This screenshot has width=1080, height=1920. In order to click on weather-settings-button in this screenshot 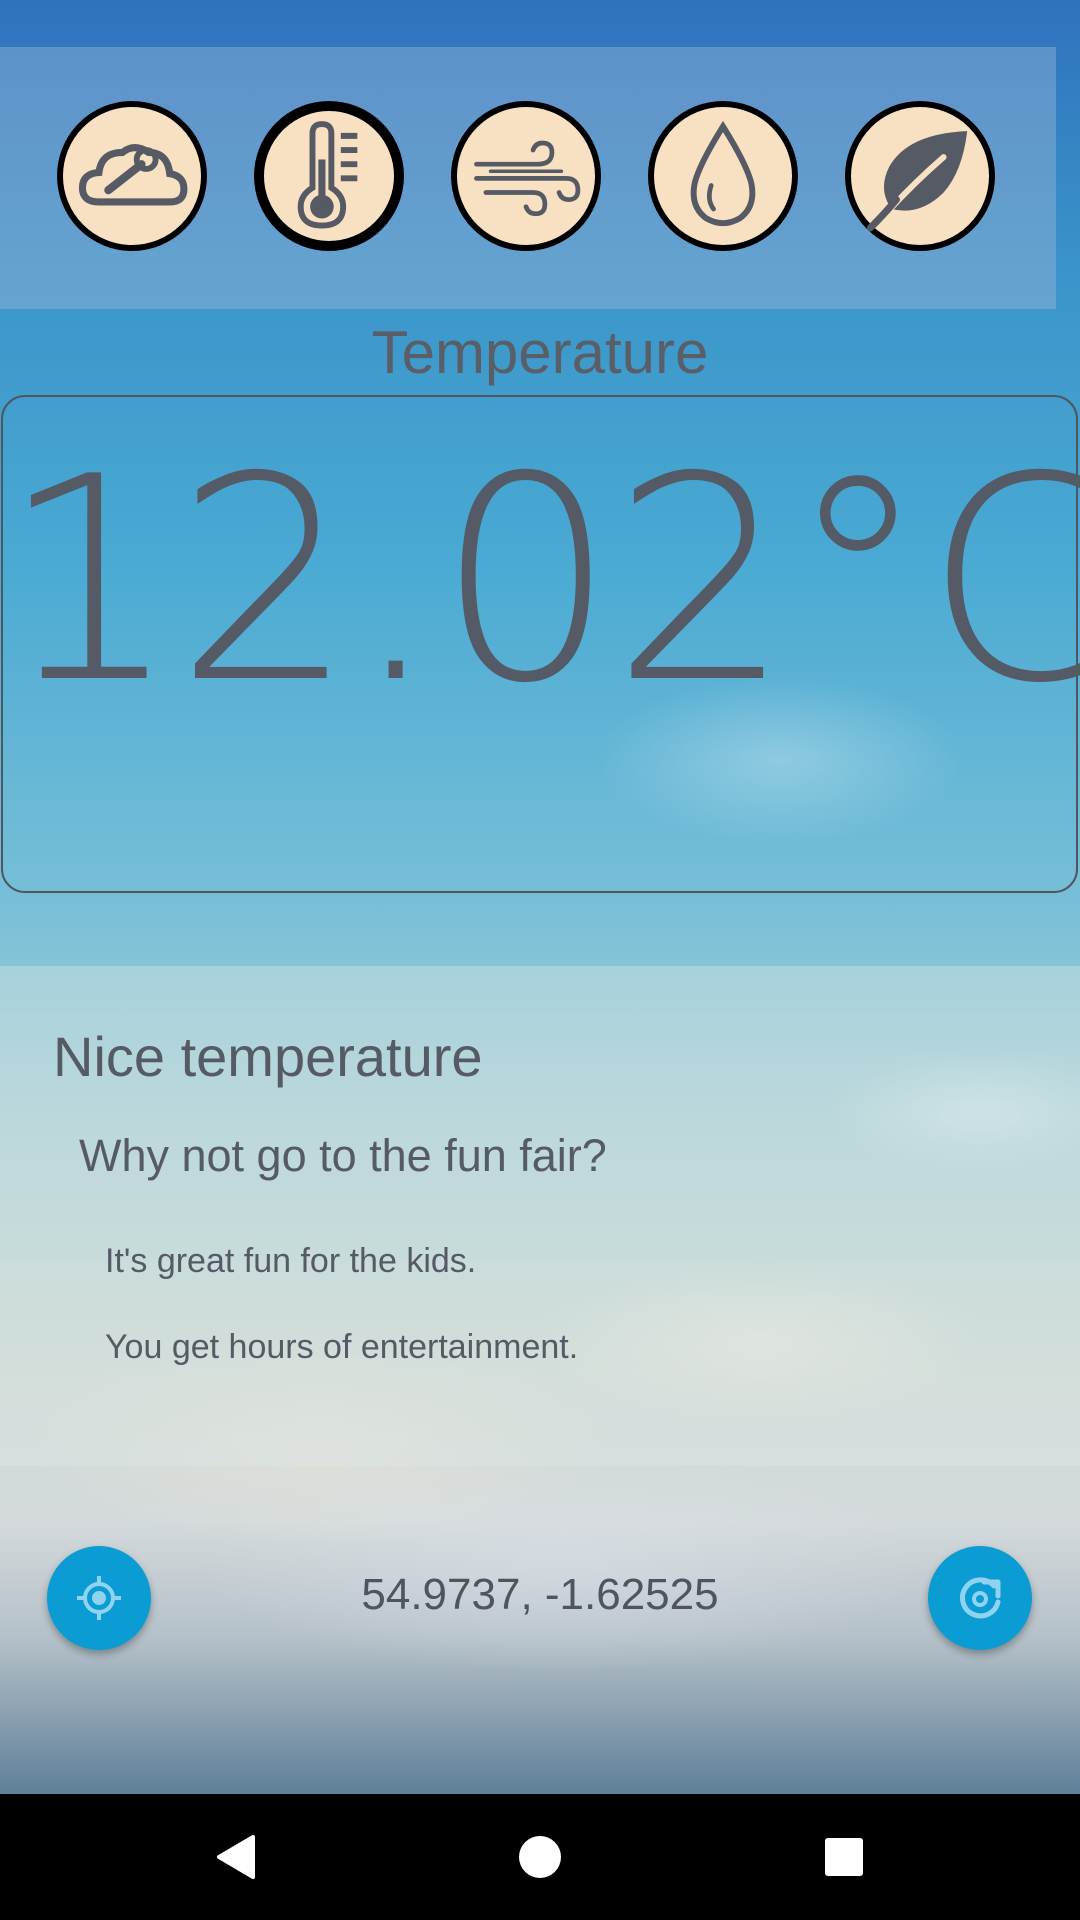, I will do `click(132, 176)`.